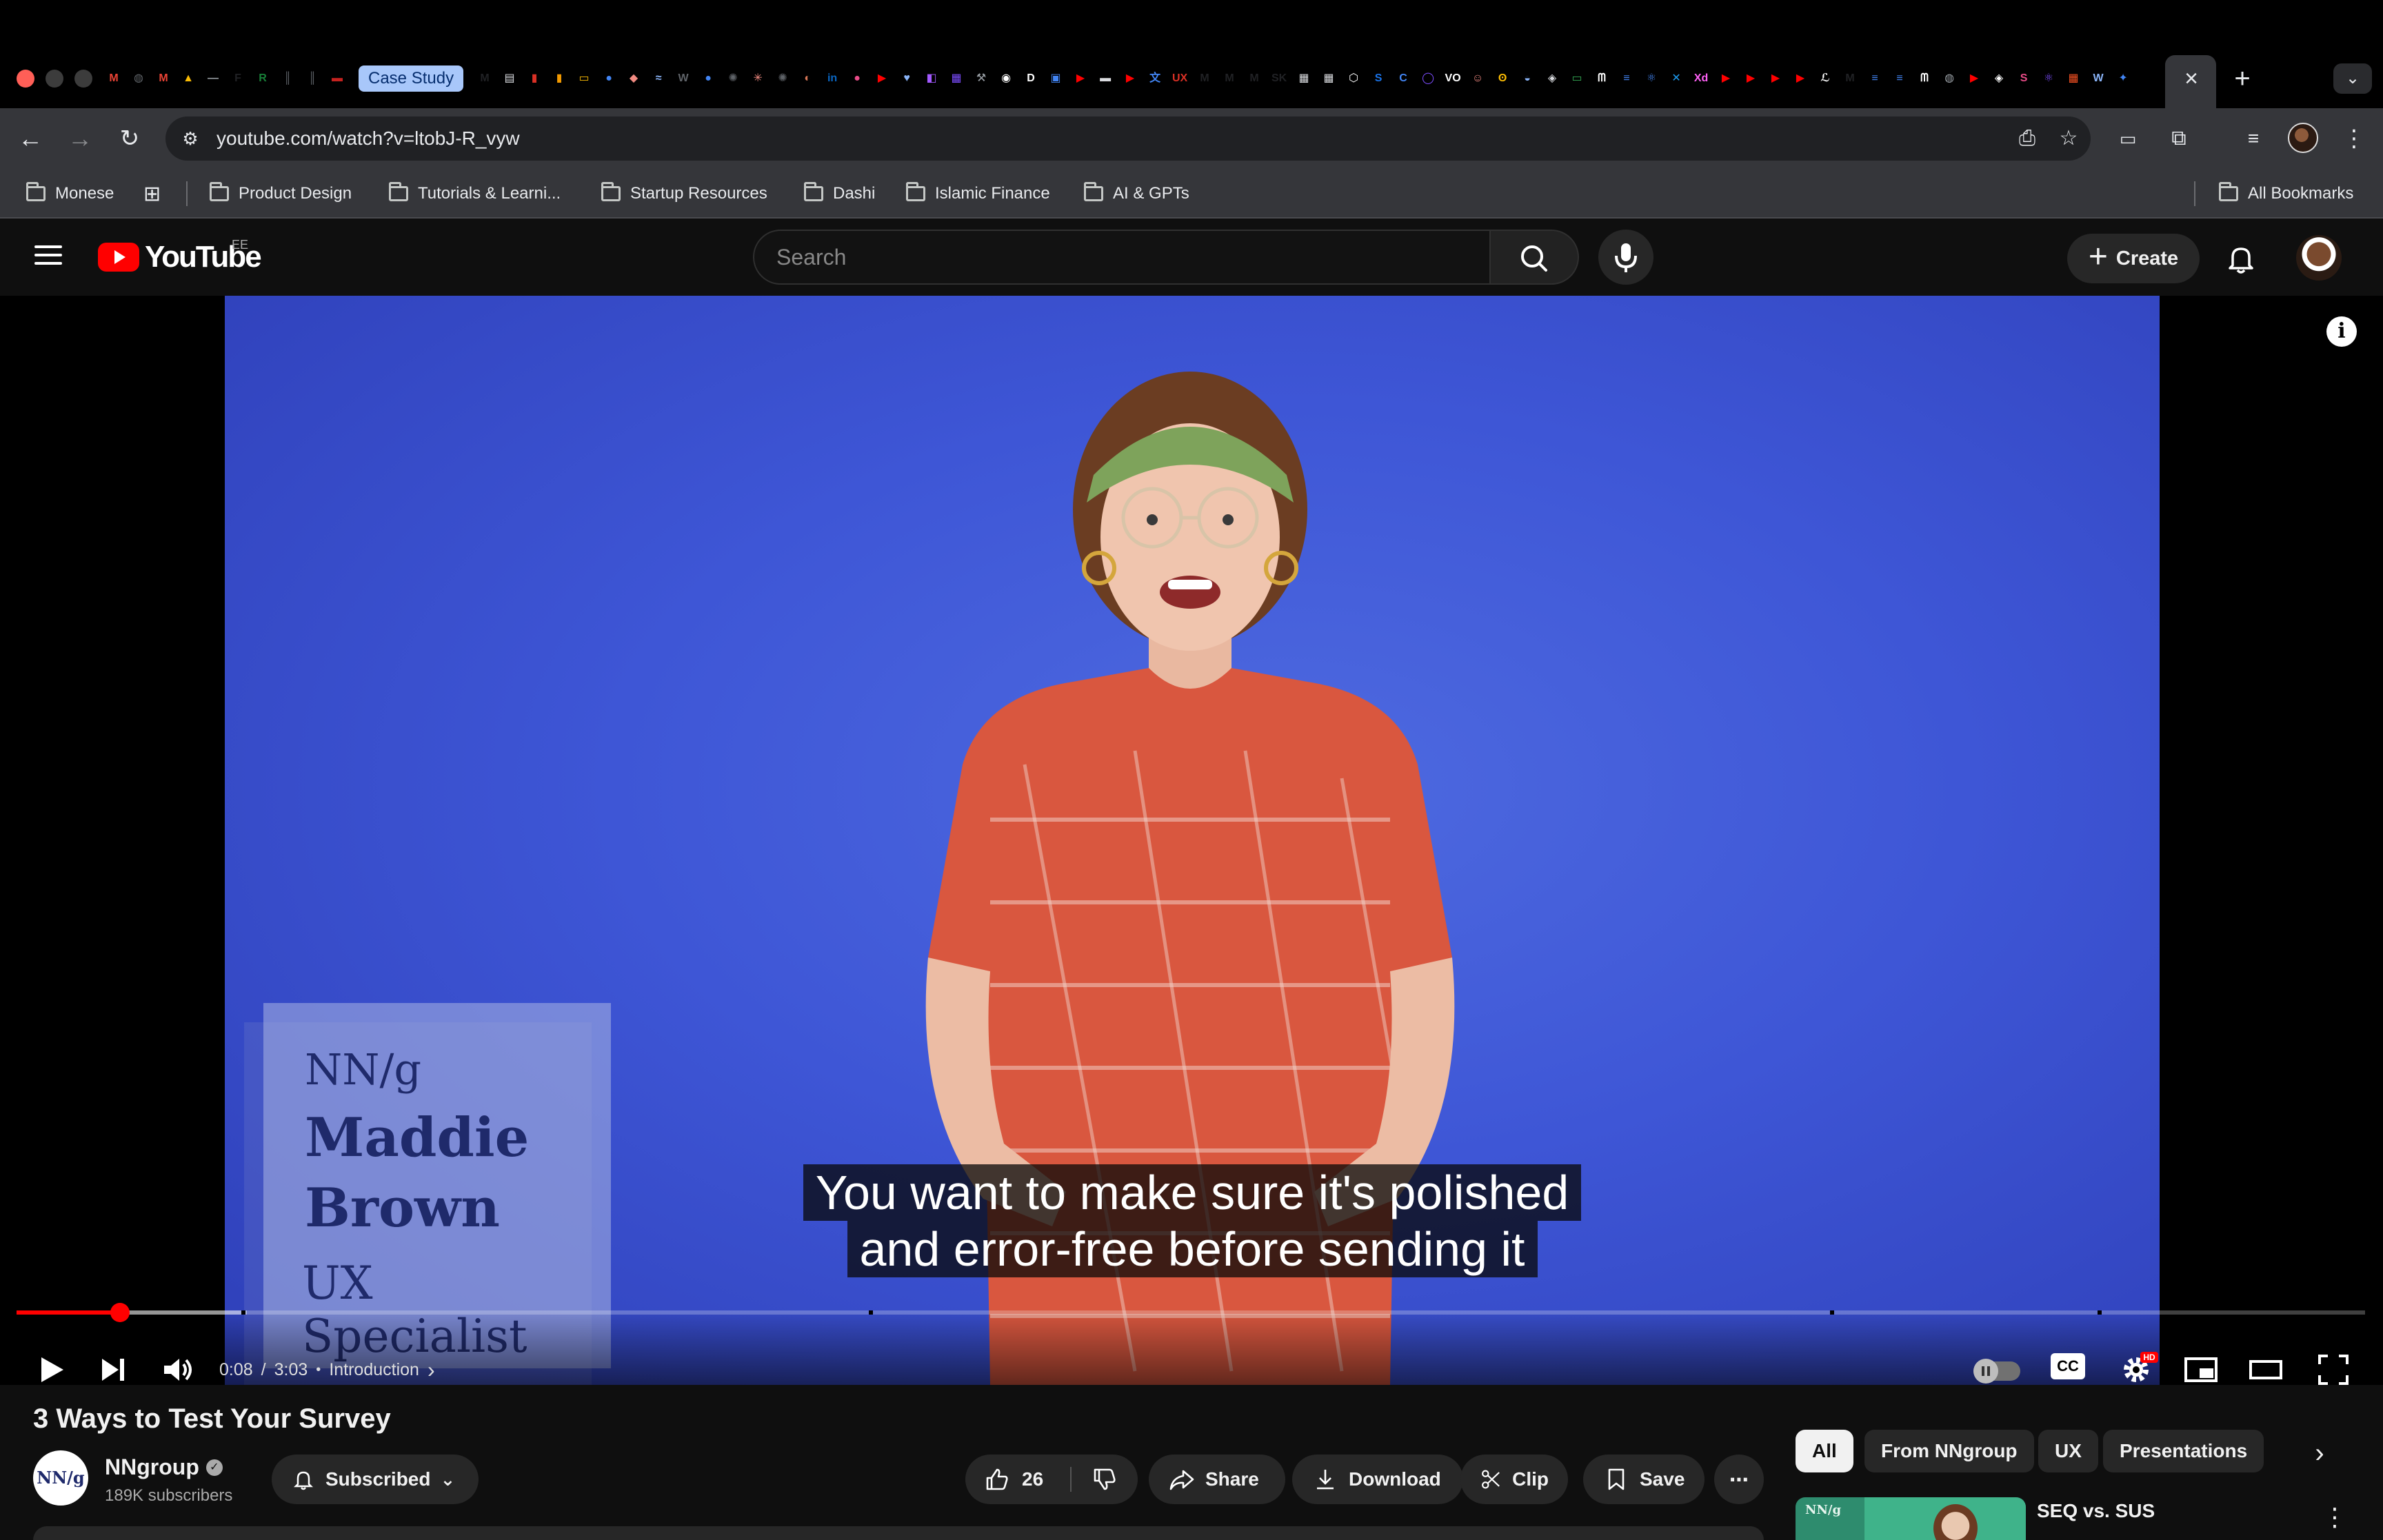  I want to click on swirl-icon: ◒, so click(1527, 79).